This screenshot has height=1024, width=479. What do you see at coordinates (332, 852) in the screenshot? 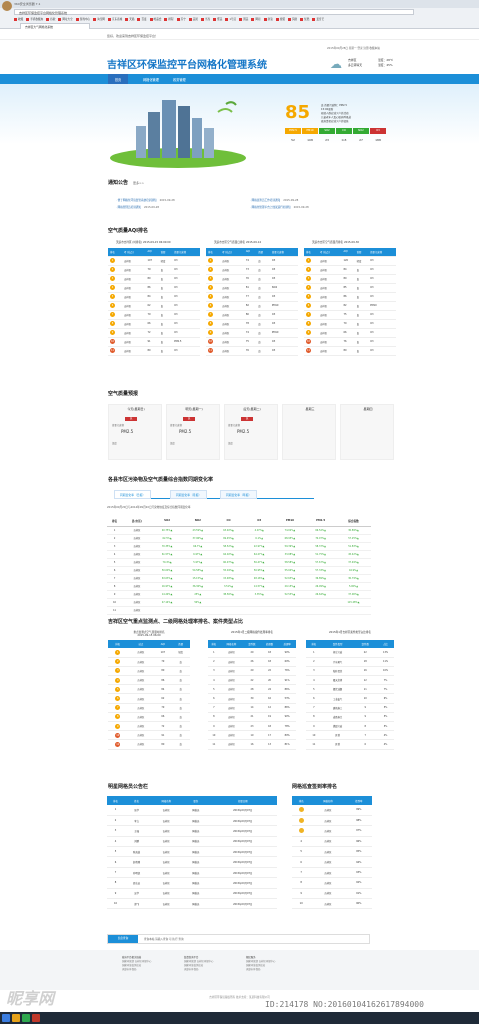
I see `table-row: 5 吉祥区 95%` at bounding box center [332, 852].